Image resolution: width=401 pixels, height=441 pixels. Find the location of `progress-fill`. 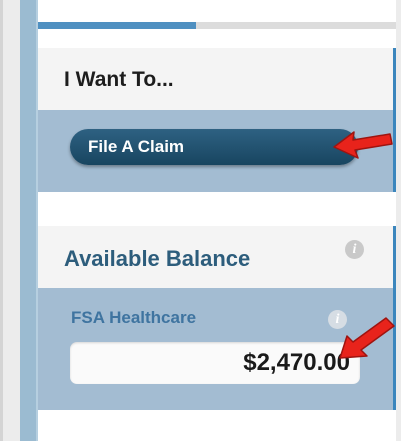

progress-fill is located at coordinates (117, 25).